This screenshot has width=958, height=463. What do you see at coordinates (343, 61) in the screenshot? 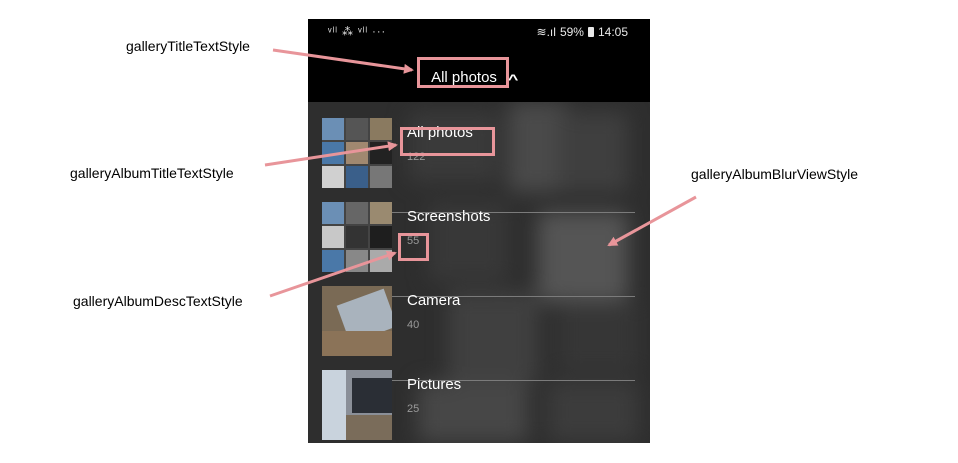
I see `arrow-to-gallery-title` at bounding box center [343, 61].